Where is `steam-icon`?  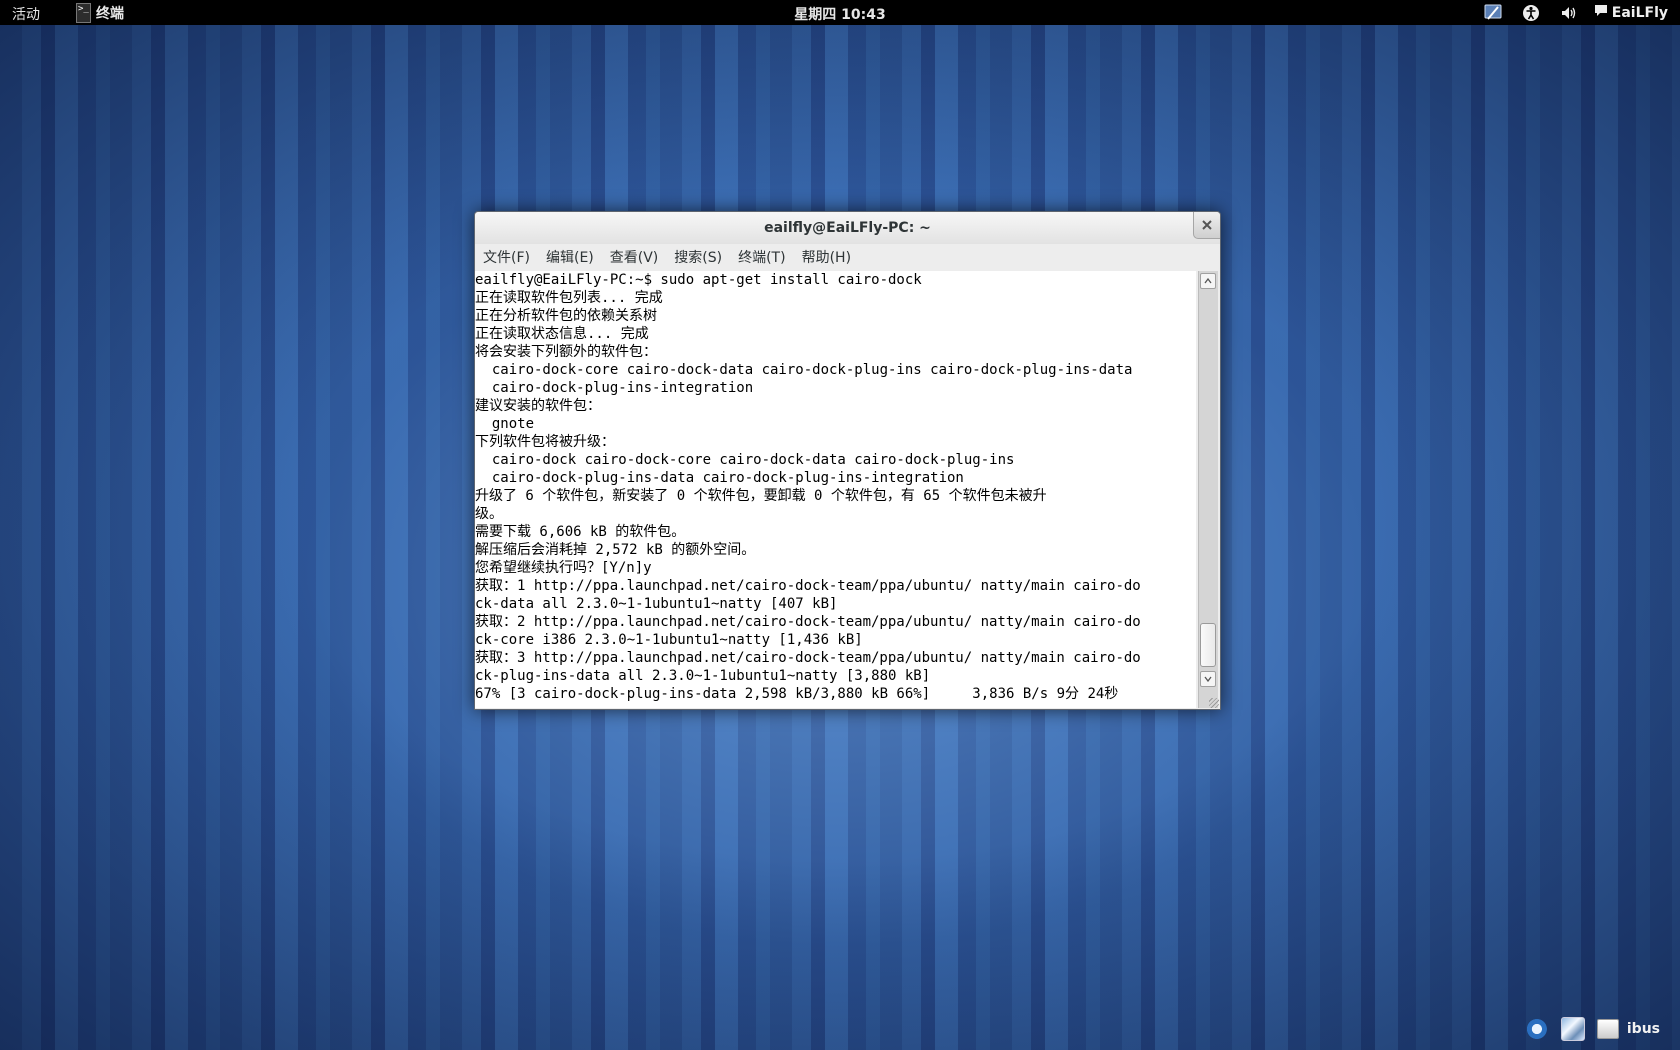
steam-icon is located at coordinates (1537, 1029).